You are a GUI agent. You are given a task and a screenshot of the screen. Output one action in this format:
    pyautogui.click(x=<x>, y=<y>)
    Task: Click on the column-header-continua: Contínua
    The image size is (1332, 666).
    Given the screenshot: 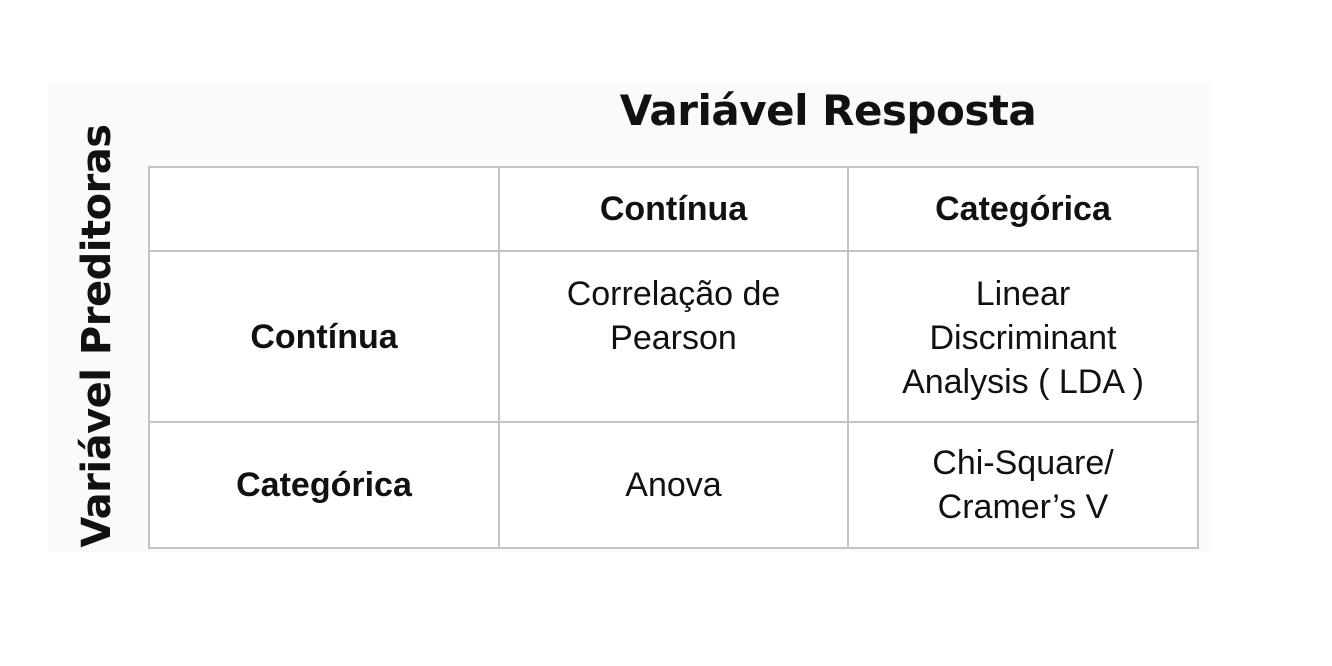 What is the action you would take?
    pyautogui.click(x=673, y=209)
    